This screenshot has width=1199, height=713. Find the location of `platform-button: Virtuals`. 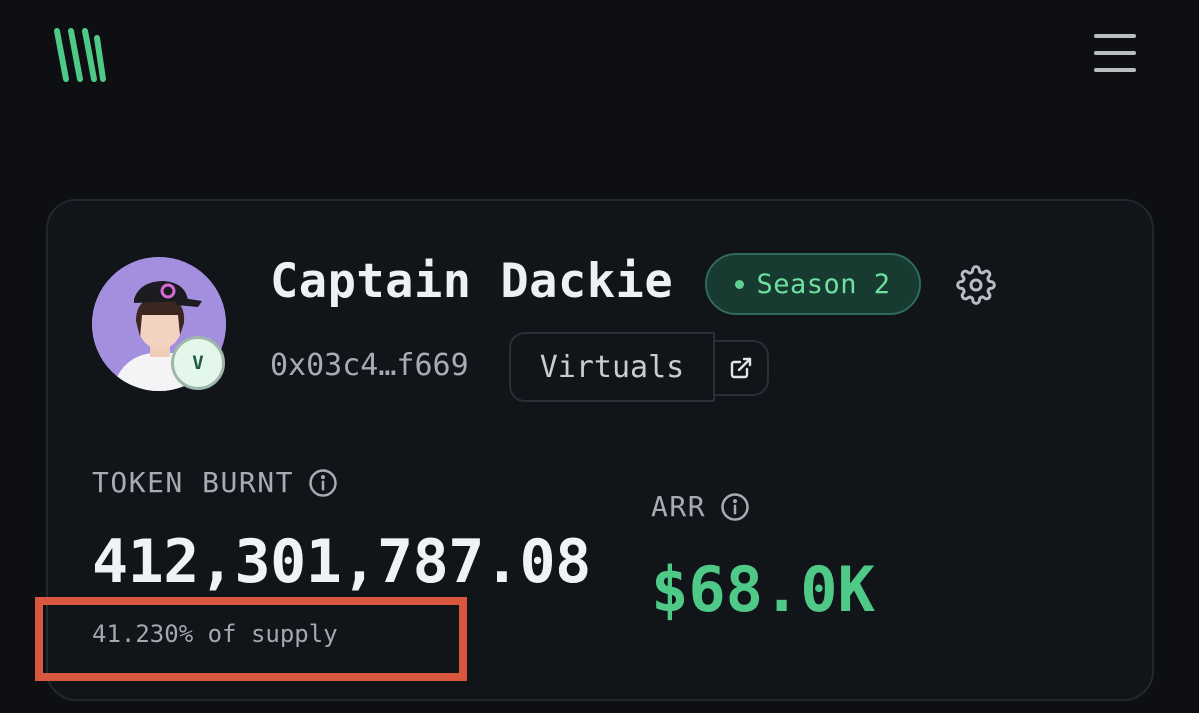

platform-button: Virtuals is located at coordinates (612, 367).